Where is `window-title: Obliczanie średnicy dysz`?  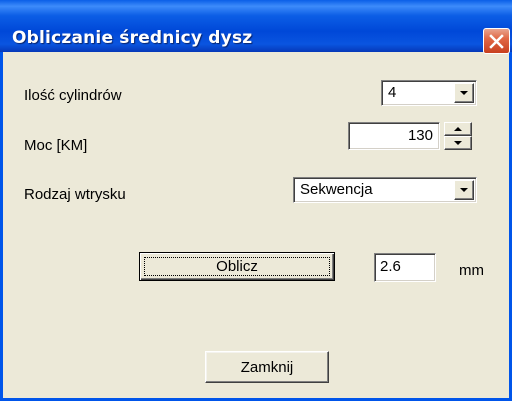 window-title: Obliczanie średnicy dysz is located at coordinates (132, 38).